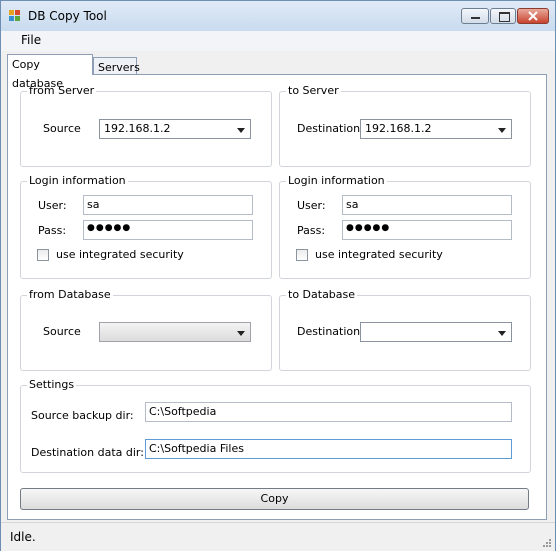 The height and width of the screenshot is (551, 556). Describe the element at coordinates (379, 254) in the screenshot. I see `login-right-integrated-label: use integrated security` at that location.